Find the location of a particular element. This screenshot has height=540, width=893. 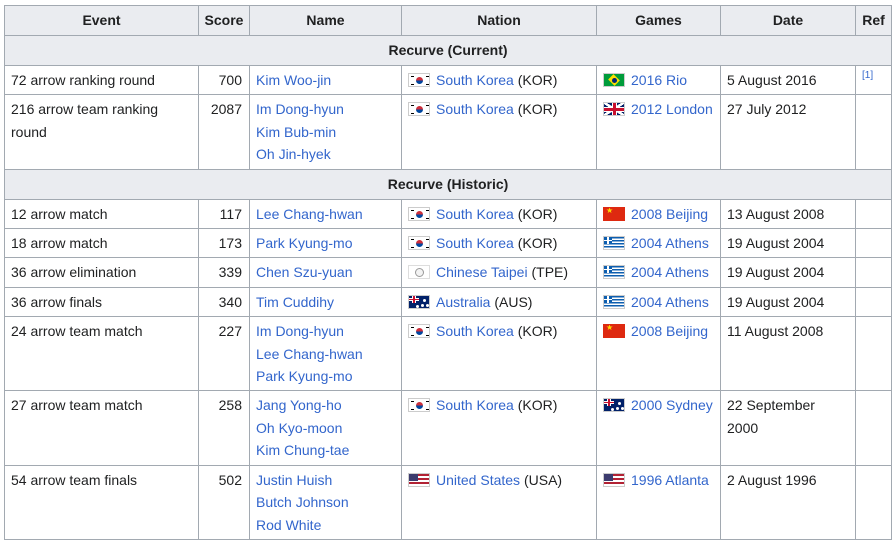

date-cell: 5 August 2016 is located at coordinates (788, 80).